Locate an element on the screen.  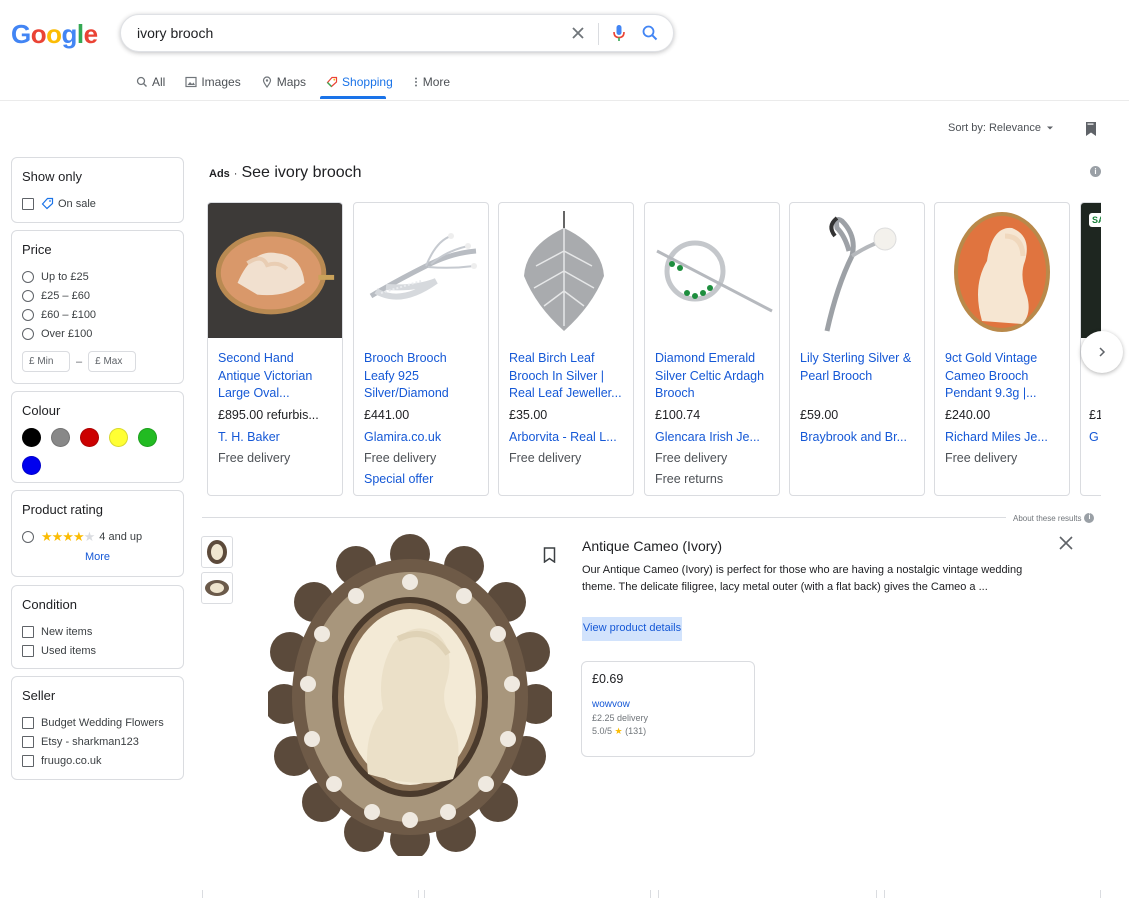
tab-shopping: Shopping is located at coordinates (359, 82).